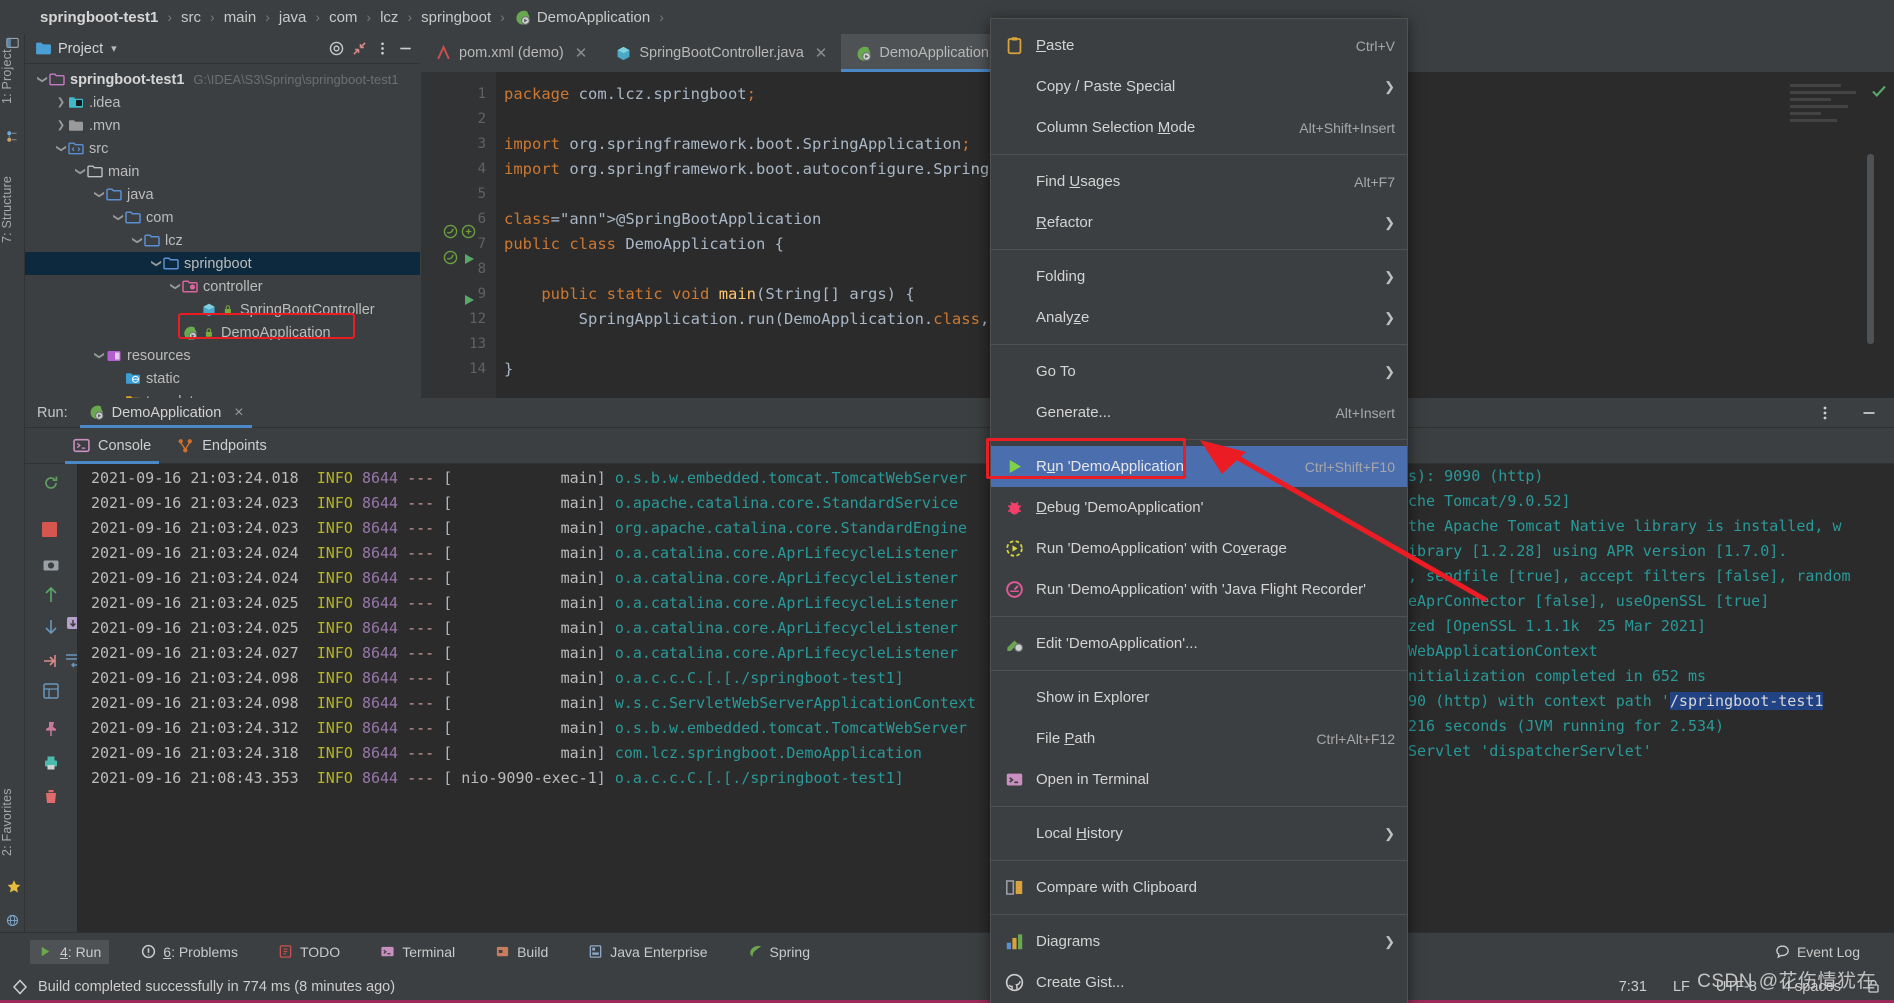 The height and width of the screenshot is (1003, 1894). Describe the element at coordinates (222, 194) in the screenshot. I see `tree-node-java: ❯ java` at that location.